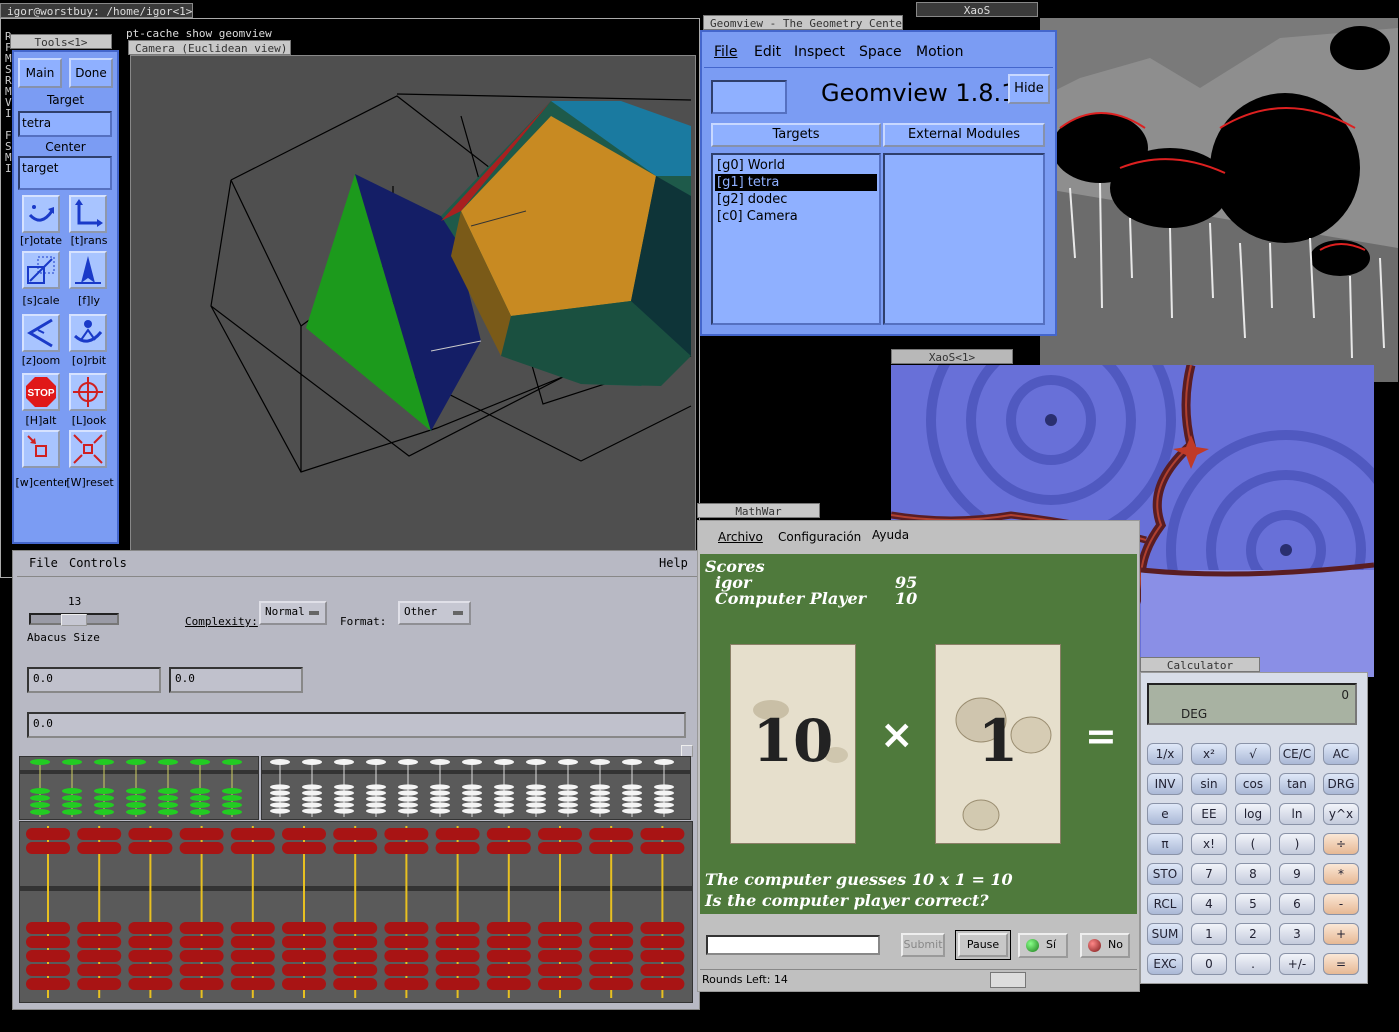 Image resolution: width=1399 pixels, height=1032 pixels. What do you see at coordinates (43, 563) in the screenshot?
I see `abacus-menu-file: File` at bounding box center [43, 563].